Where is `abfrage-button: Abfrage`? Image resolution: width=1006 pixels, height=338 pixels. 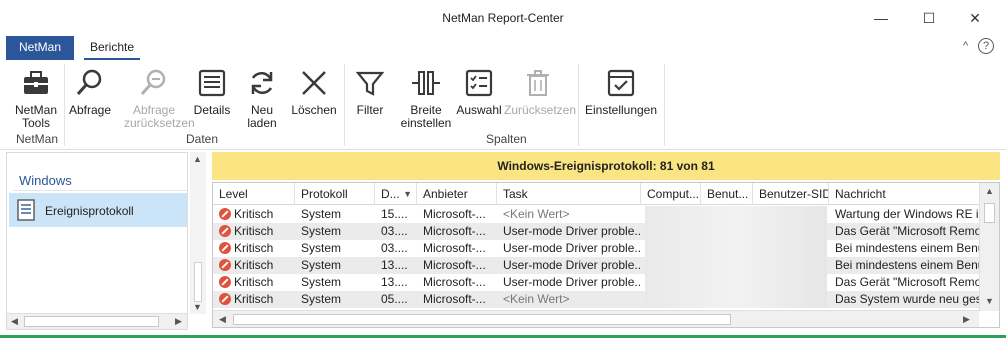
abfrage-button: Abfrage is located at coordinates (90, 91).